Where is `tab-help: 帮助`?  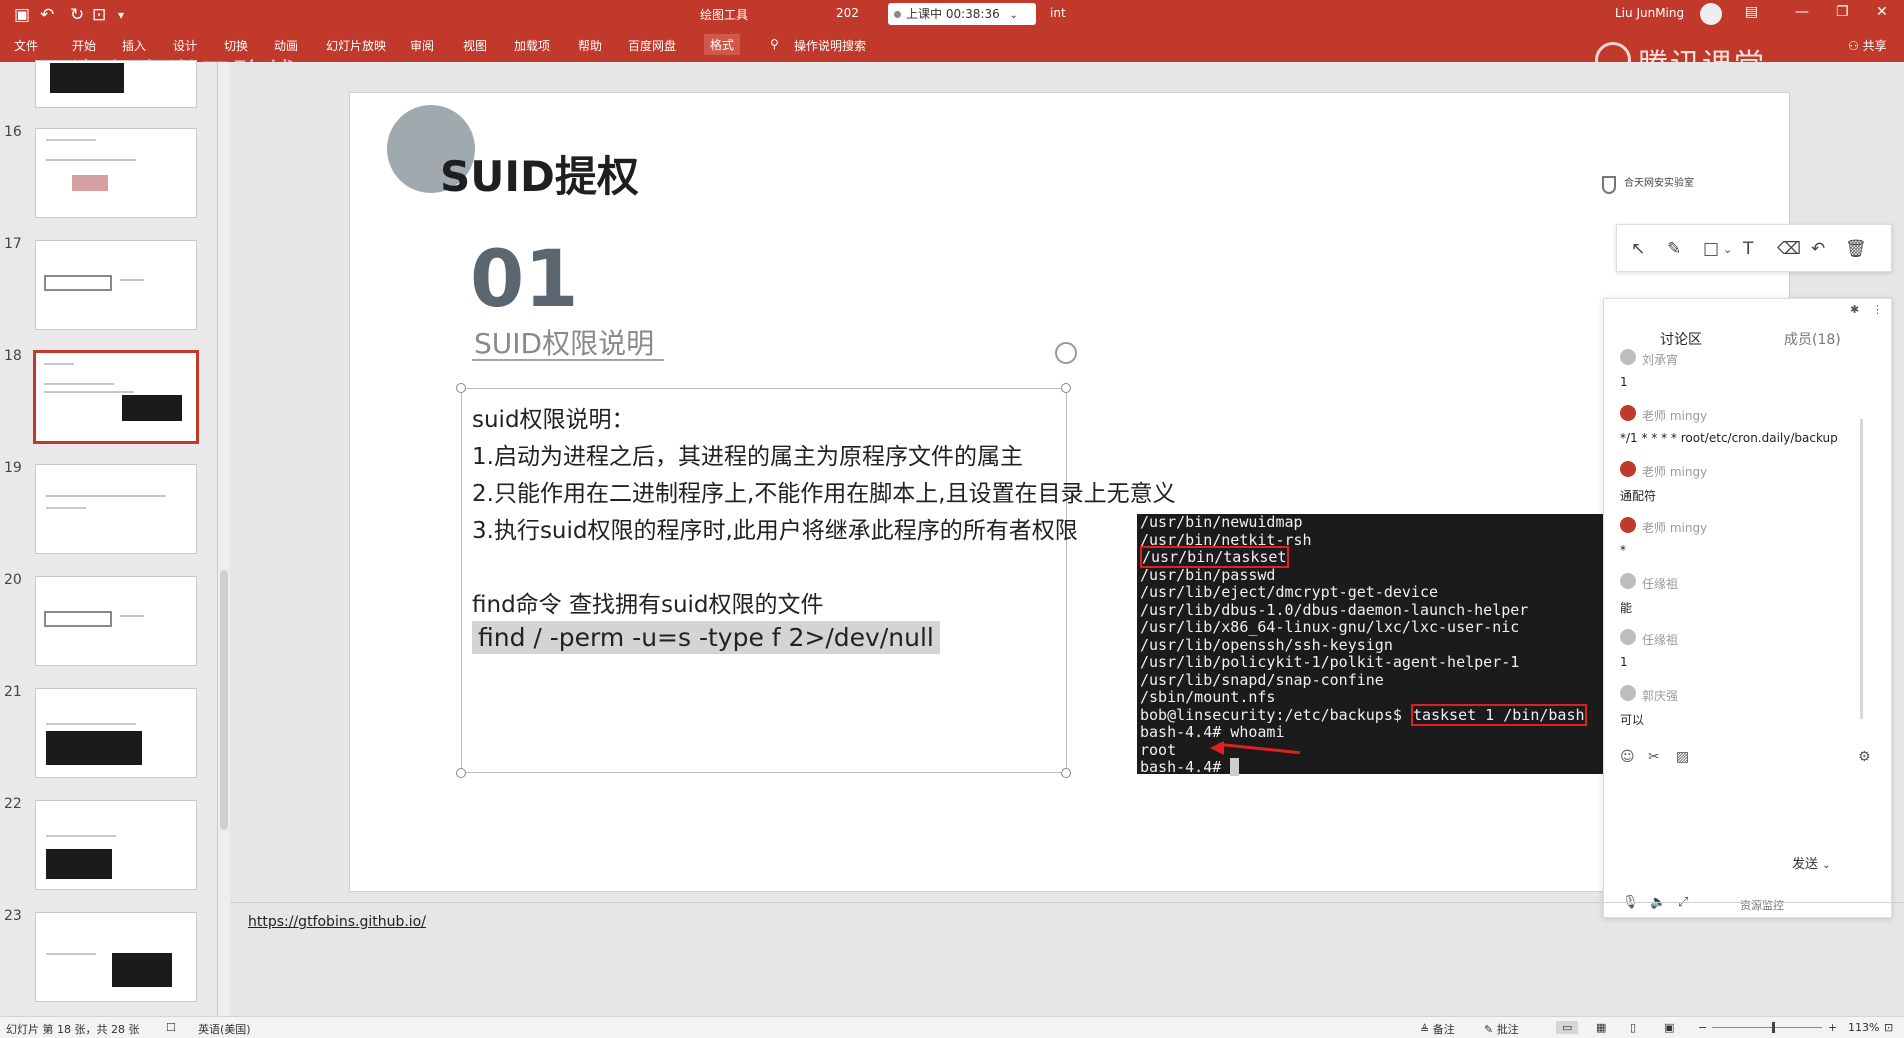 tab-help: 帮助 is located at coordinates (590, 45).